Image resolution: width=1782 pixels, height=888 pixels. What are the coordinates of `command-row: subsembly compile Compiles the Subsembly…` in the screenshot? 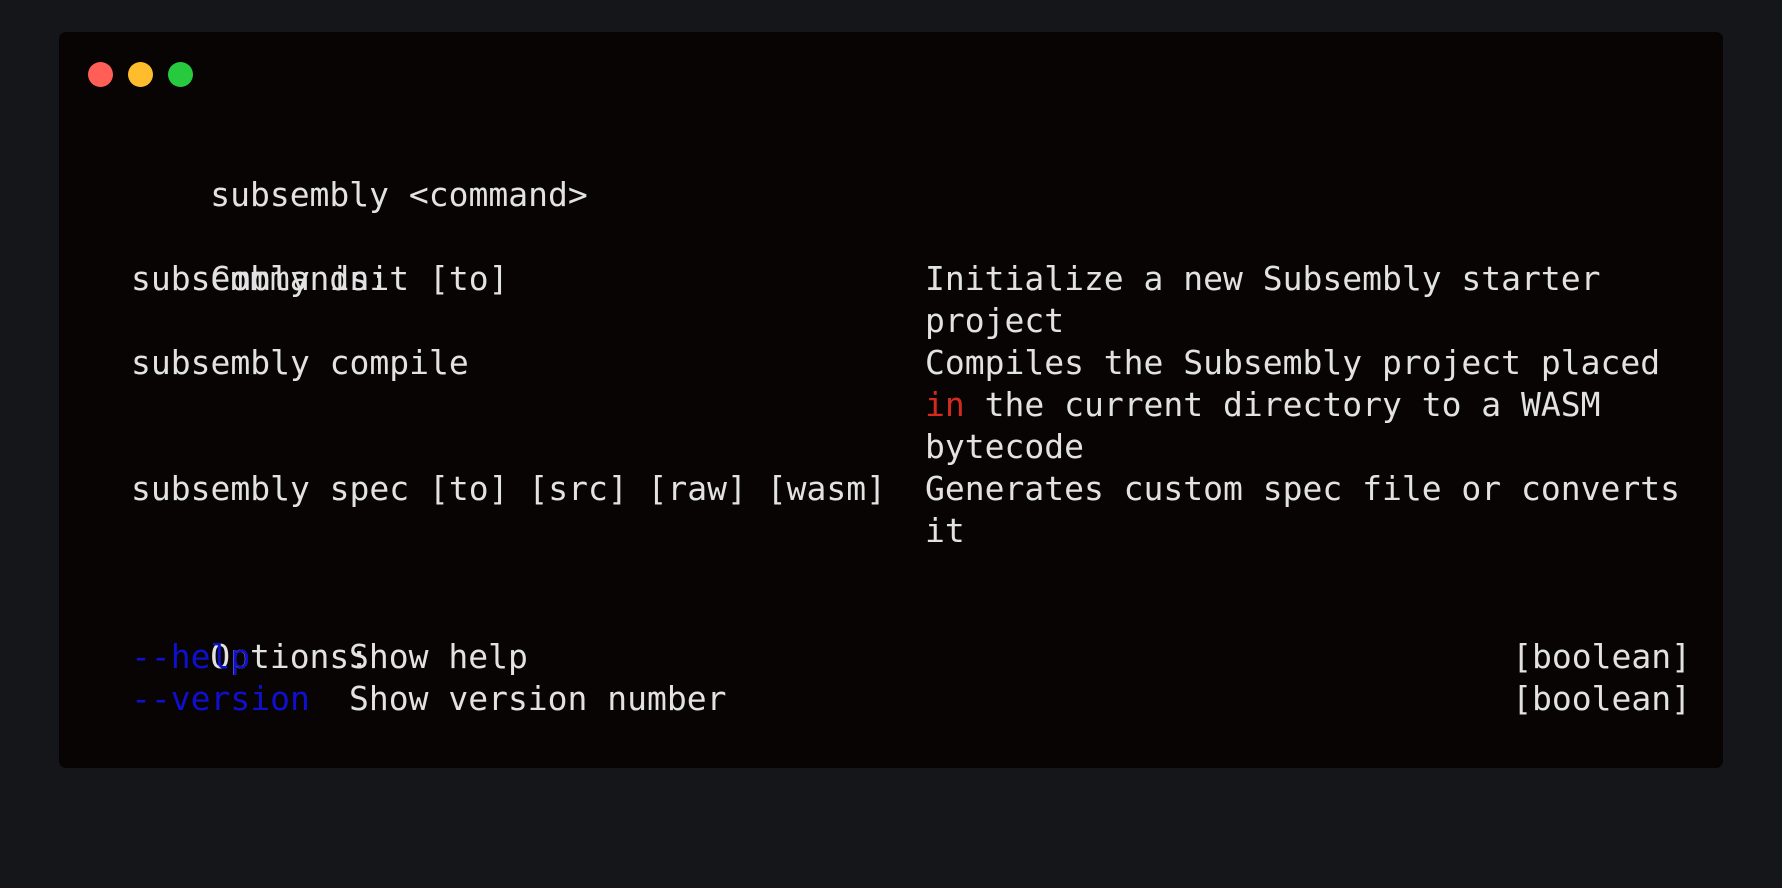 It's located at (891, 363).